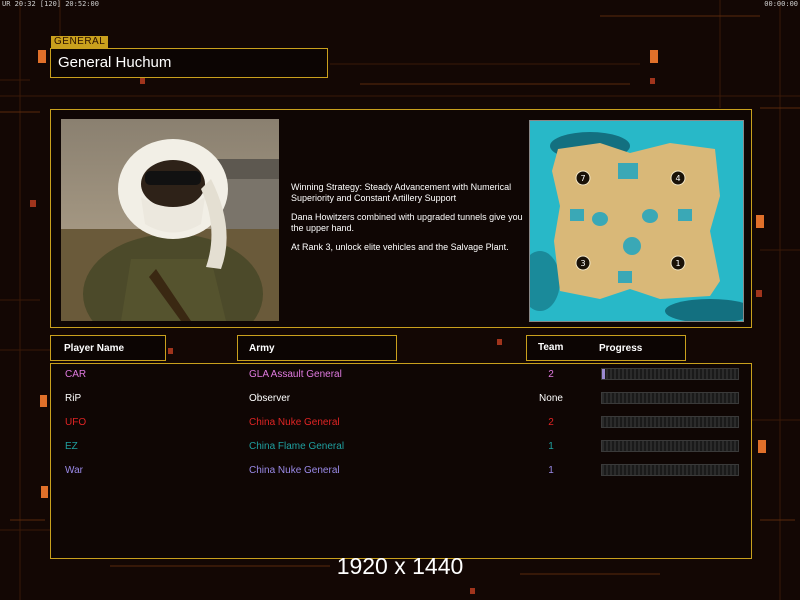  I want to click on general-portrait, so click(170, 220).